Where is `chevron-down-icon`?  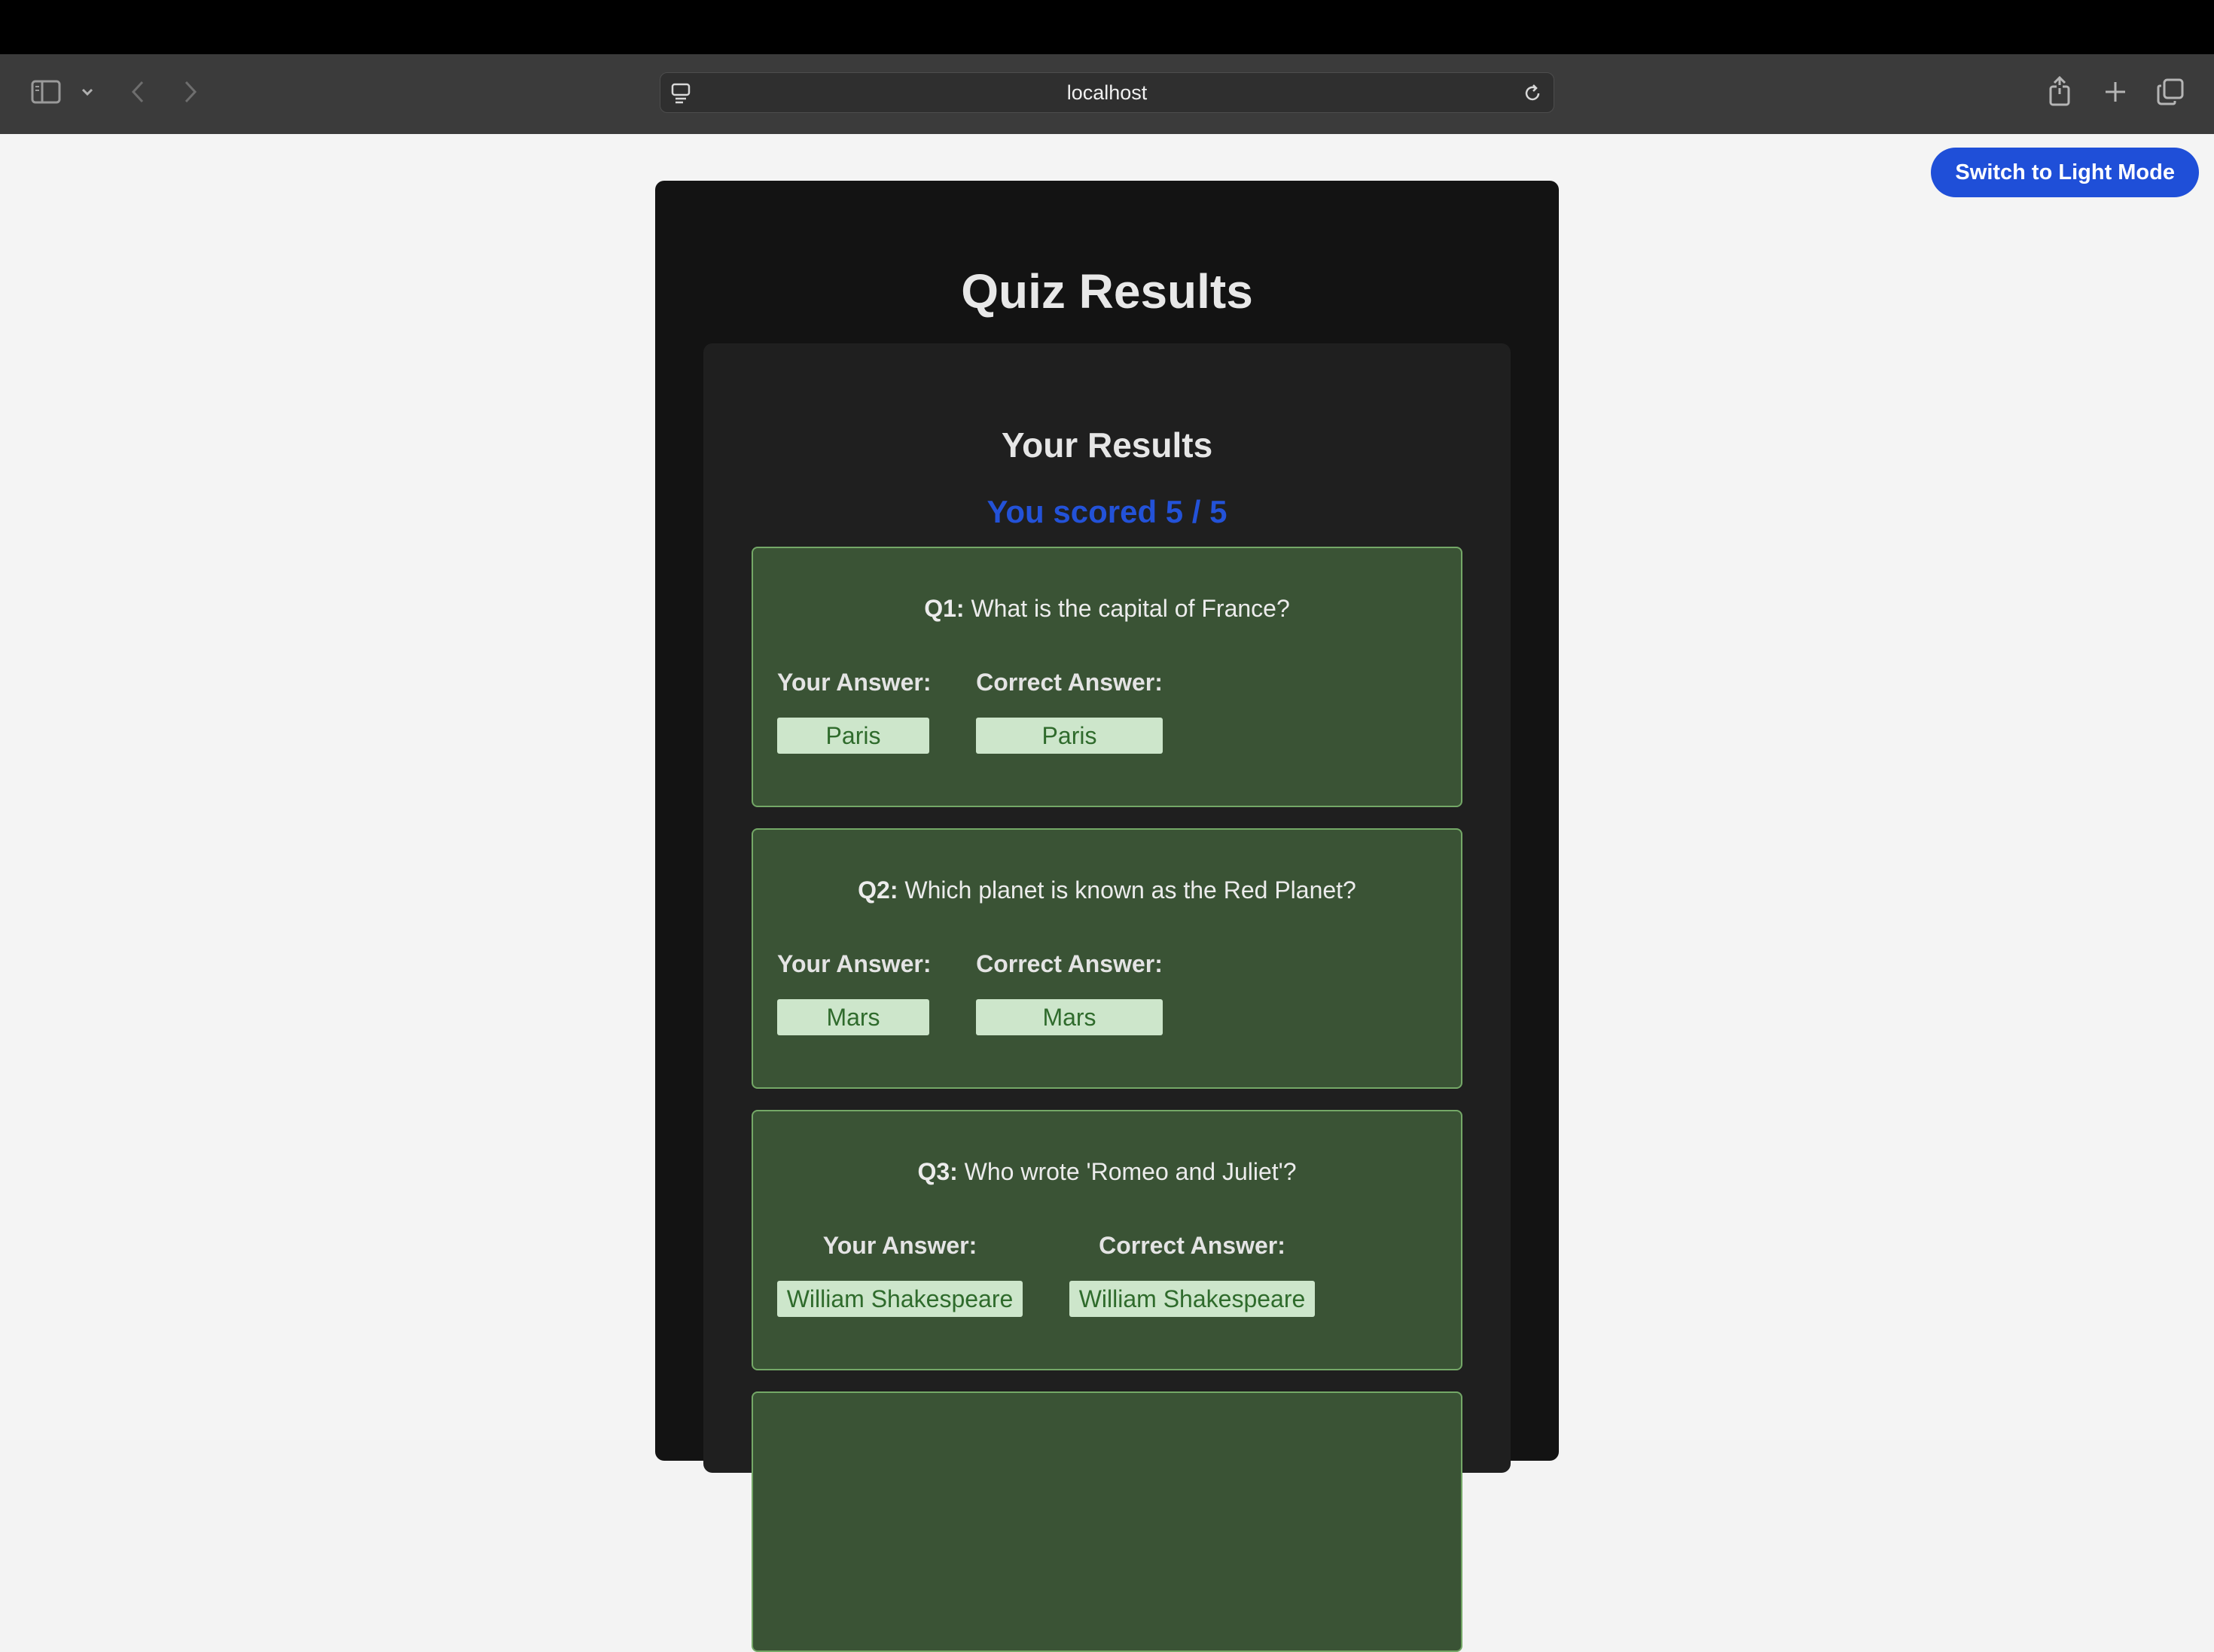
chevron-down-icon is located at coordinates (87, 92).